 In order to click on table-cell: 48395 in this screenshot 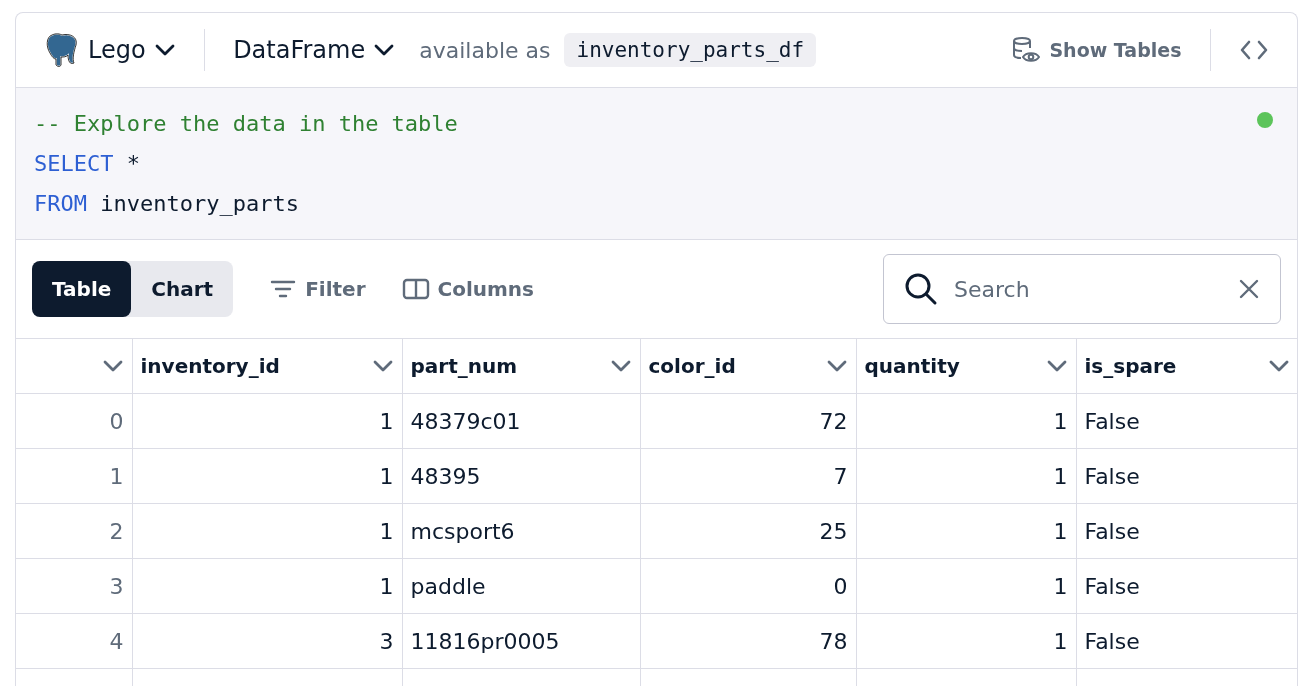, I will do `click(521, 476)`.